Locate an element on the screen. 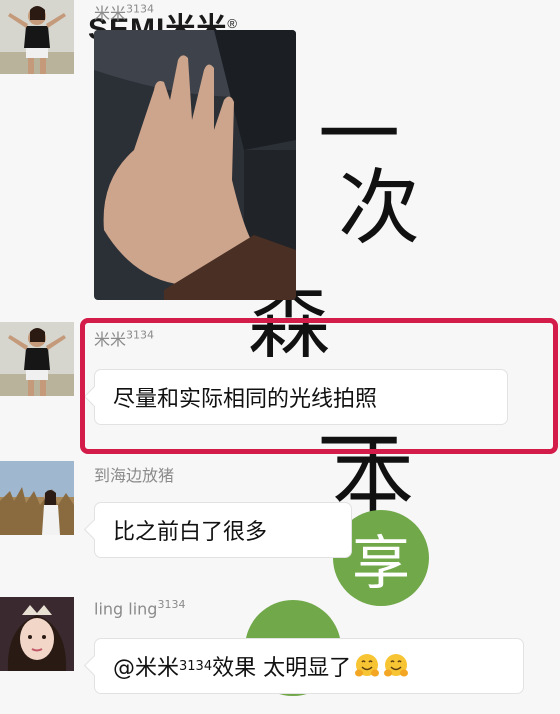 This screenshot has width=560, height=714. watermark-char: 次 is located at coordinates (379, 208).